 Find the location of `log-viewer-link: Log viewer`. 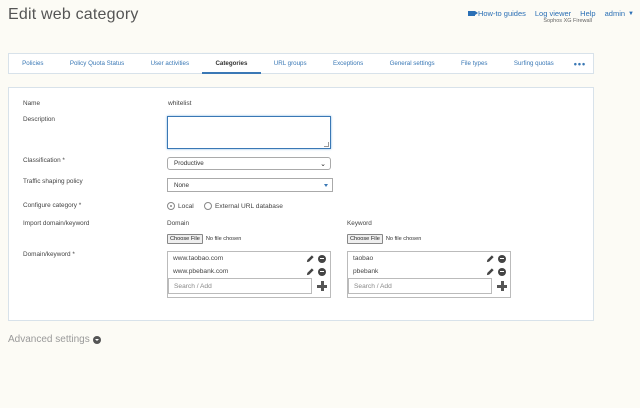

log-viewer-link: Log viewer is located at coordinates (553, 13).